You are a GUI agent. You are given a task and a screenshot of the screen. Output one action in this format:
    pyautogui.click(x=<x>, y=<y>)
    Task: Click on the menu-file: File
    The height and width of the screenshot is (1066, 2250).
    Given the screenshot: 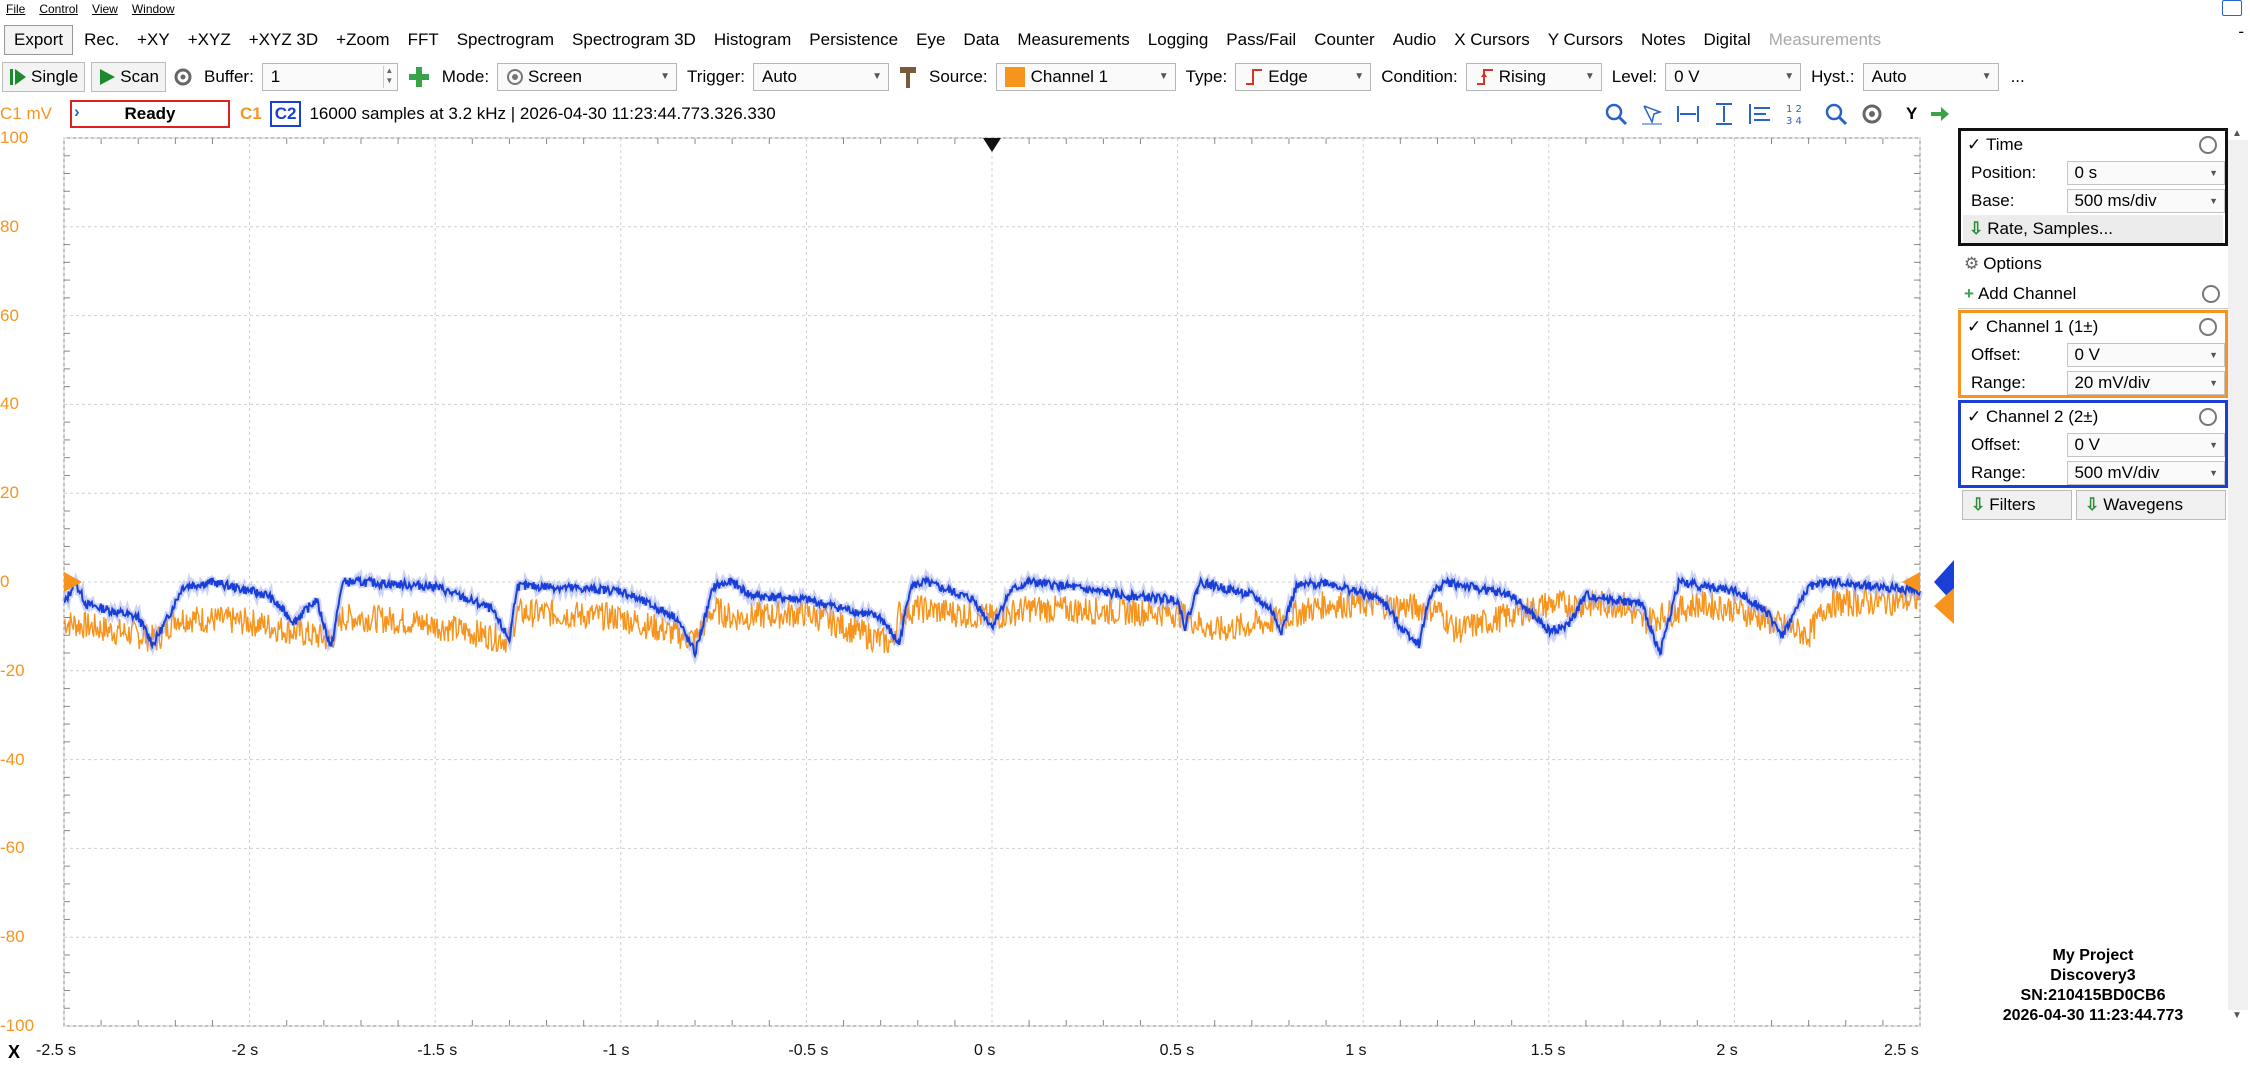 What is the action you would take?
    pyautogui.click(x=15, y=9)
    